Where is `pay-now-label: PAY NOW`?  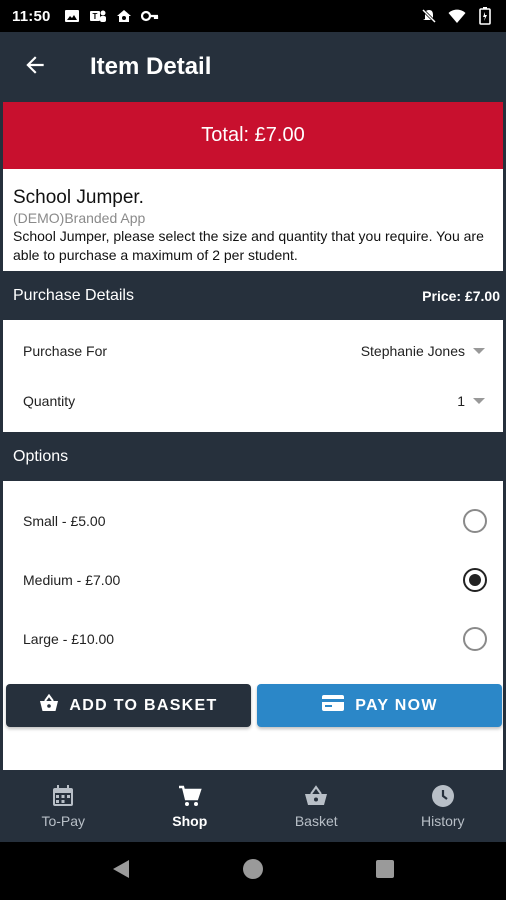
pay-now-label: PAY NOW is located at coordinates (396, 705).